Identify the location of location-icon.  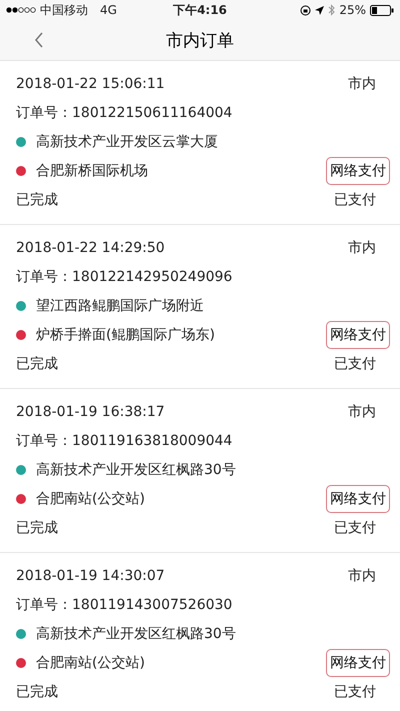
(319, 10).